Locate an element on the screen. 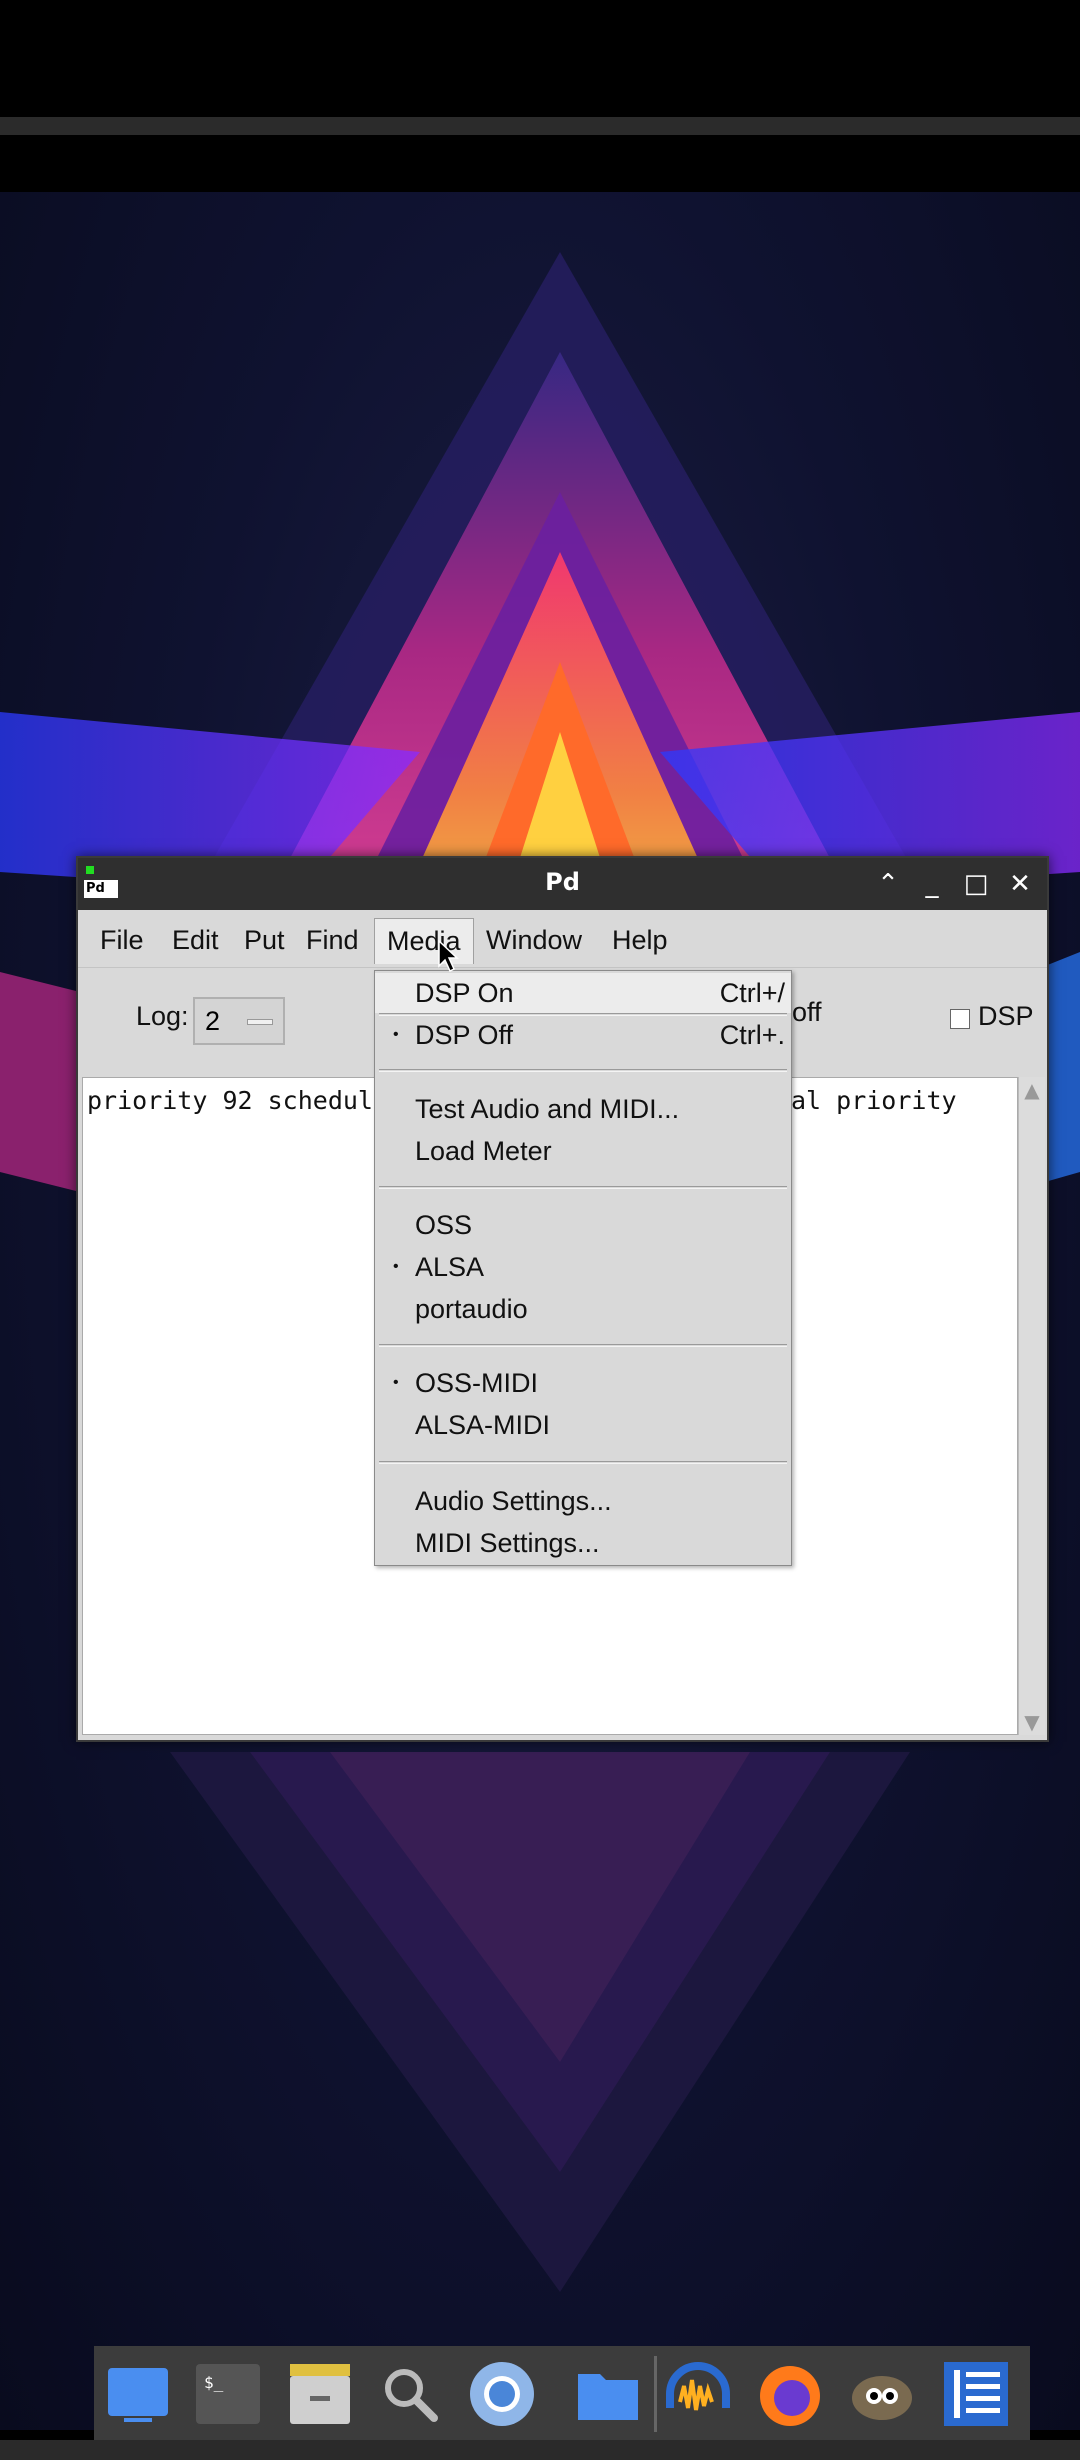 Image resolution: width=1080 pixels, height=2460 pixels. close-window-icon: ✕ is located at coordinates (1020, 884).